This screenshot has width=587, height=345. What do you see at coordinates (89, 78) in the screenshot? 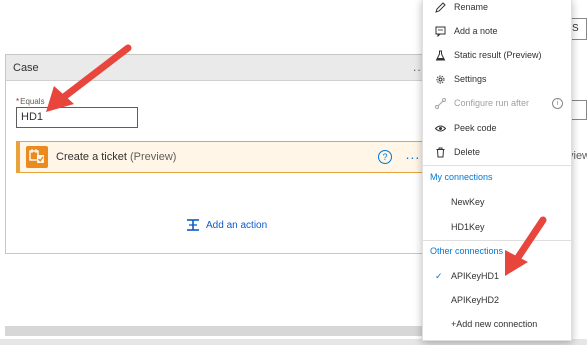
I see `arrow-annotation-equals` at bounding box center [89, 78].